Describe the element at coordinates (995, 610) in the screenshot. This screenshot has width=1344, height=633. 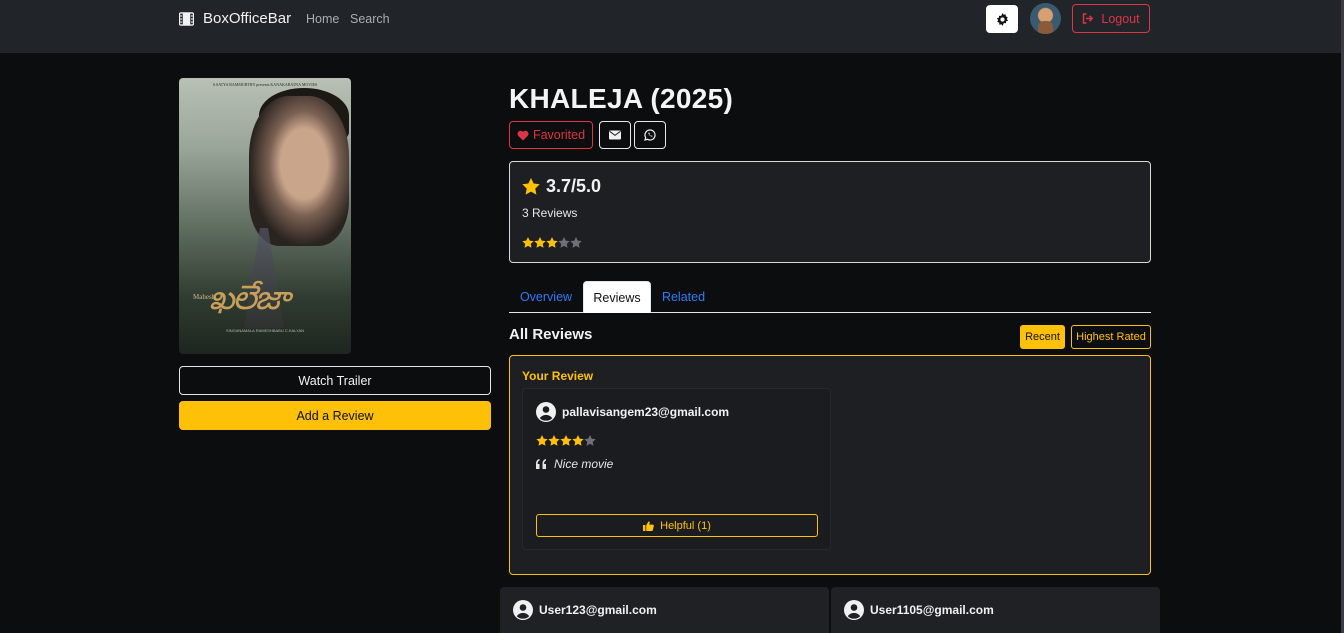
I see `review-card: User1105@gmail.com` at that location.